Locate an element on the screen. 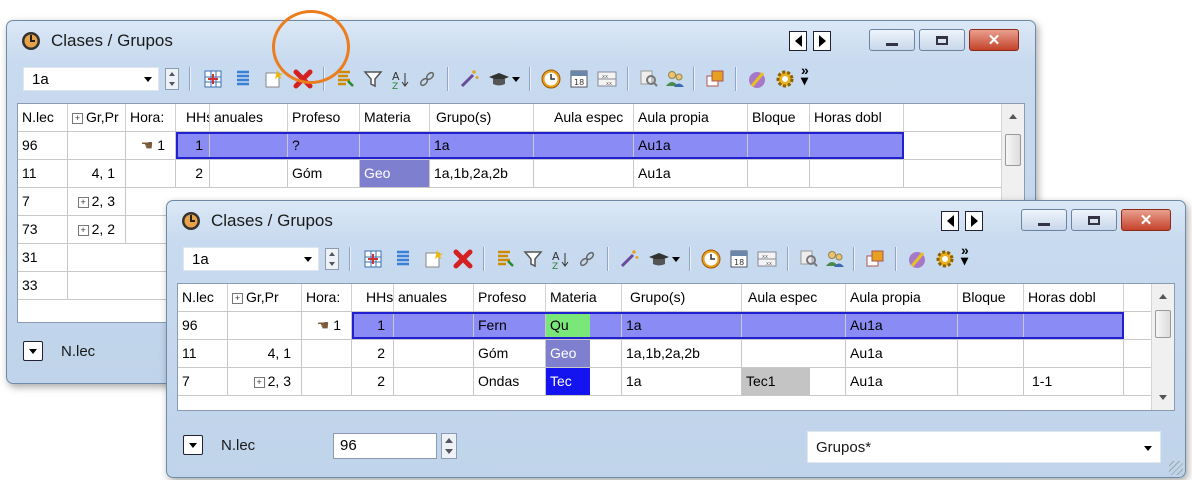 Image resolution: width=1192 pixels, height=480 pixels. table-row: 96 ☚ 1 1 Fern Qu 1a Au1a is located at coordinates (676, 326).